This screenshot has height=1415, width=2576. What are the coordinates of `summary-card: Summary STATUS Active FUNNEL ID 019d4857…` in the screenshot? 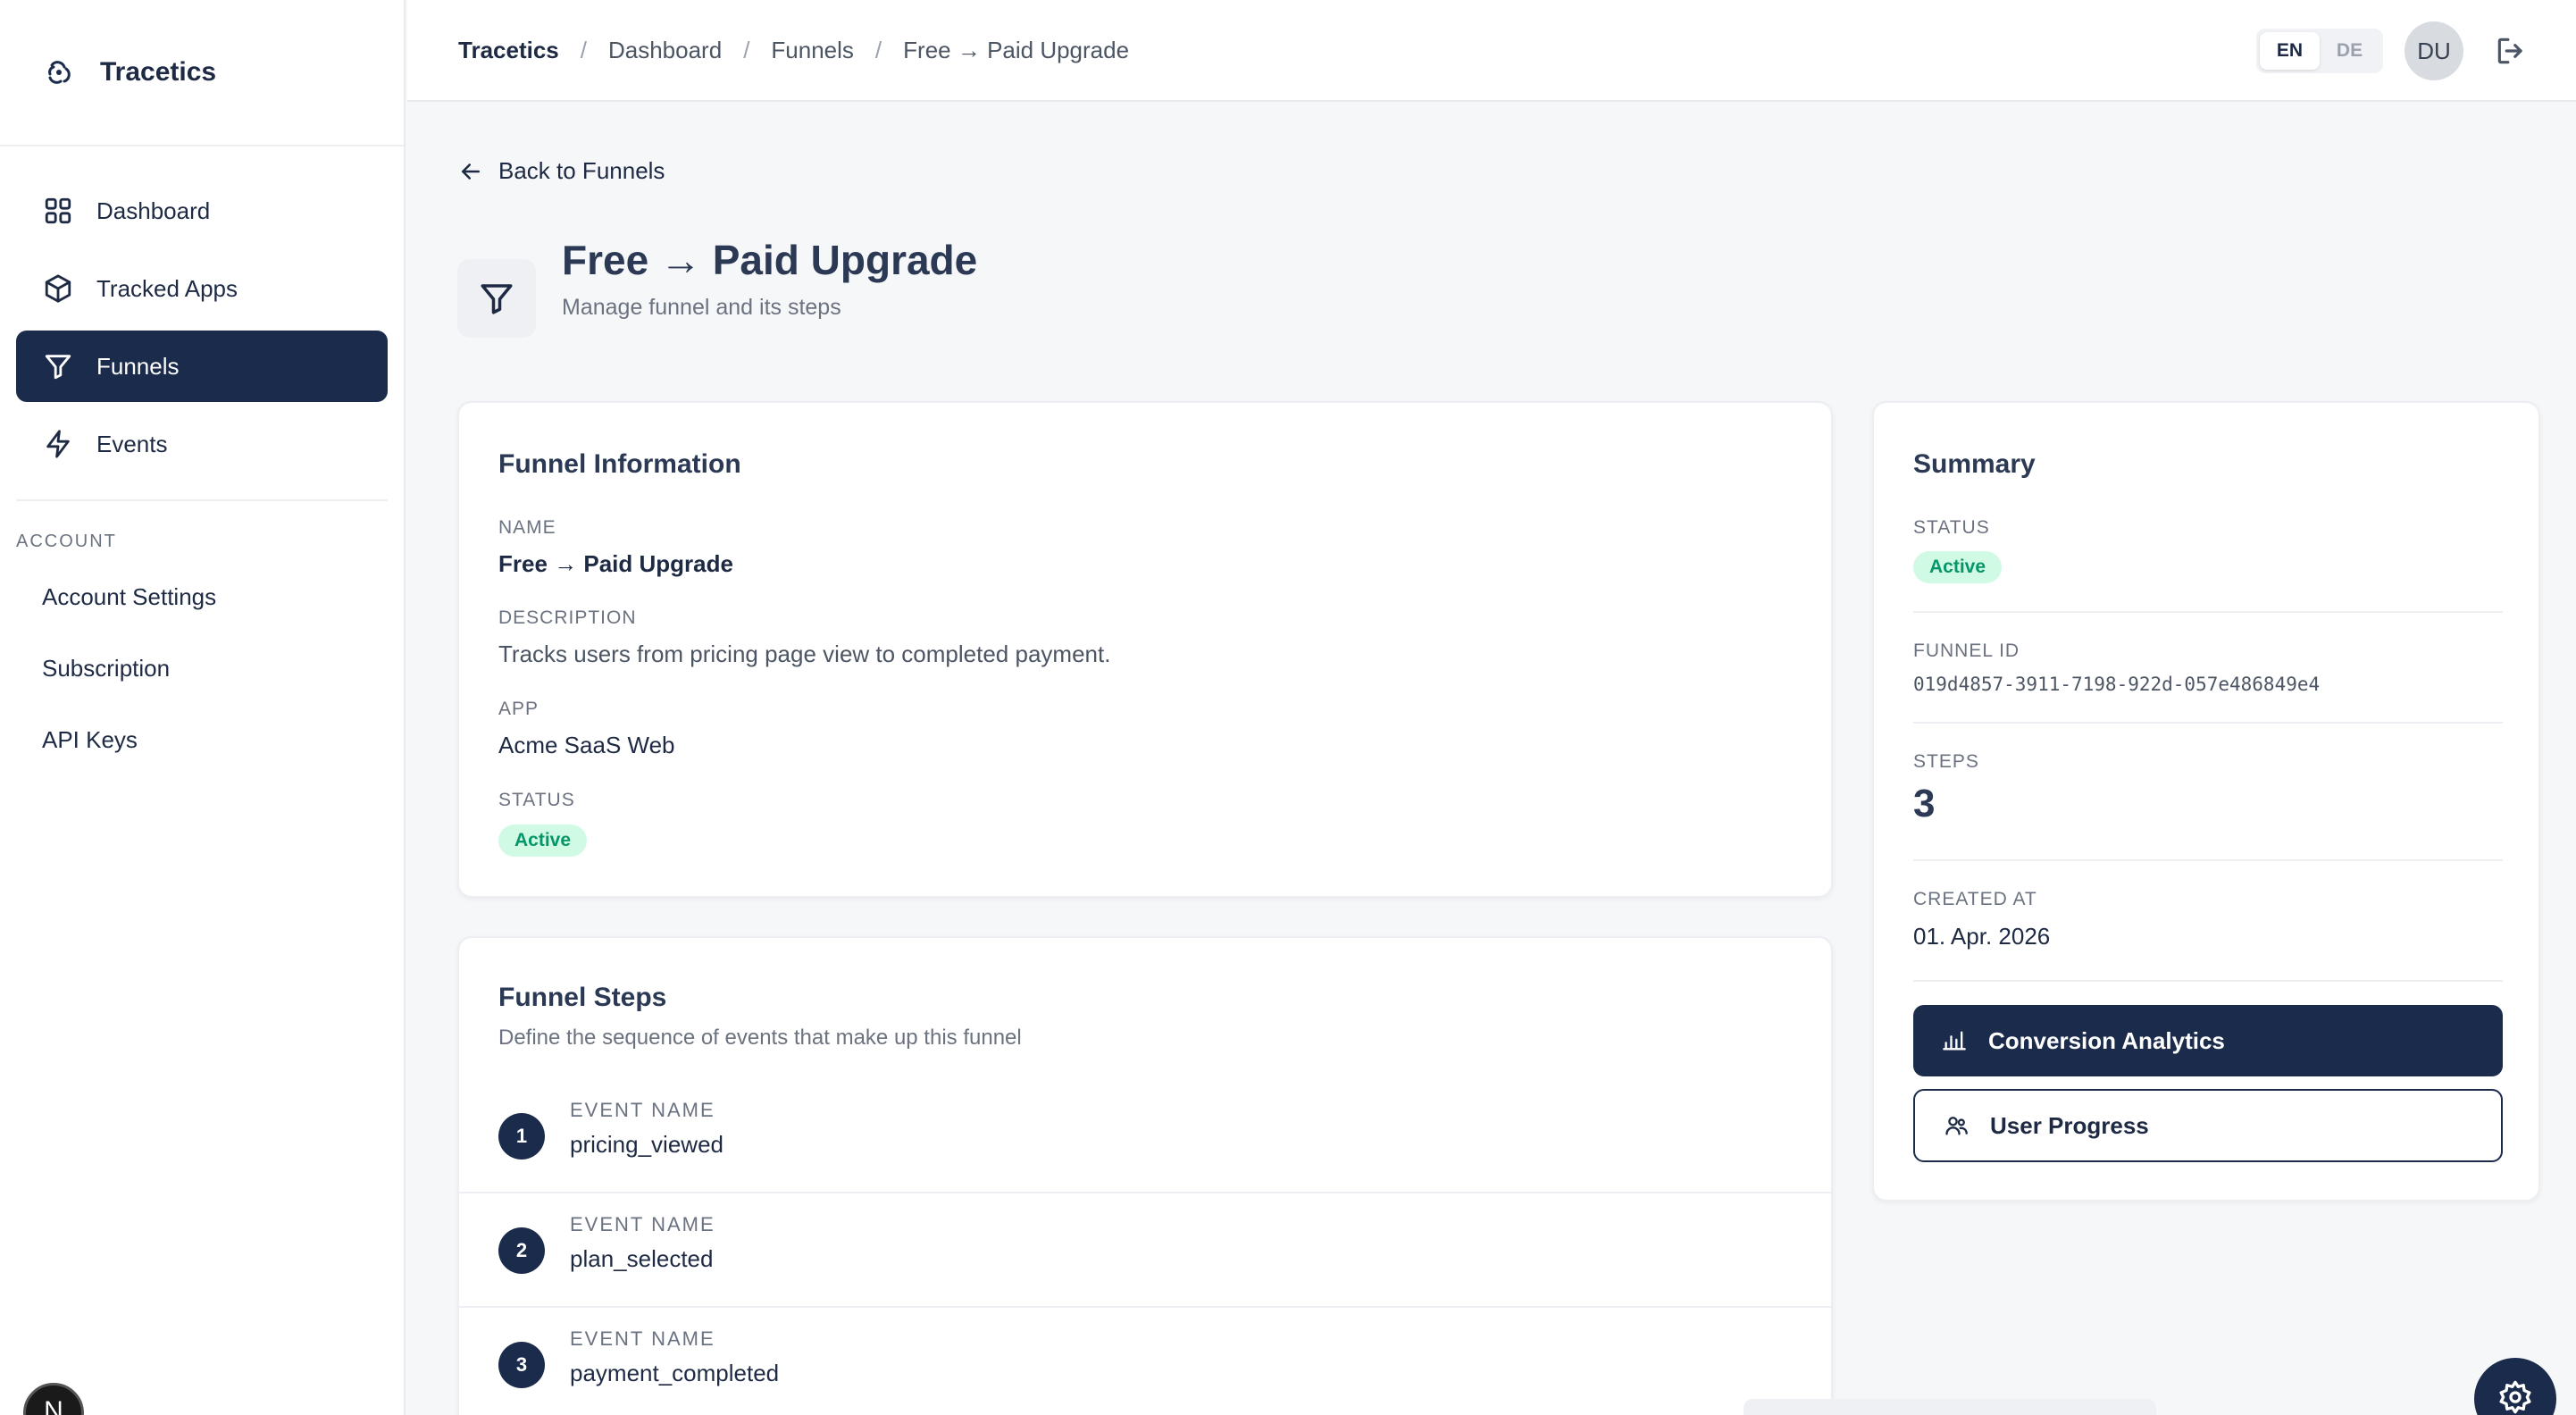 It's located at (2206, 801).